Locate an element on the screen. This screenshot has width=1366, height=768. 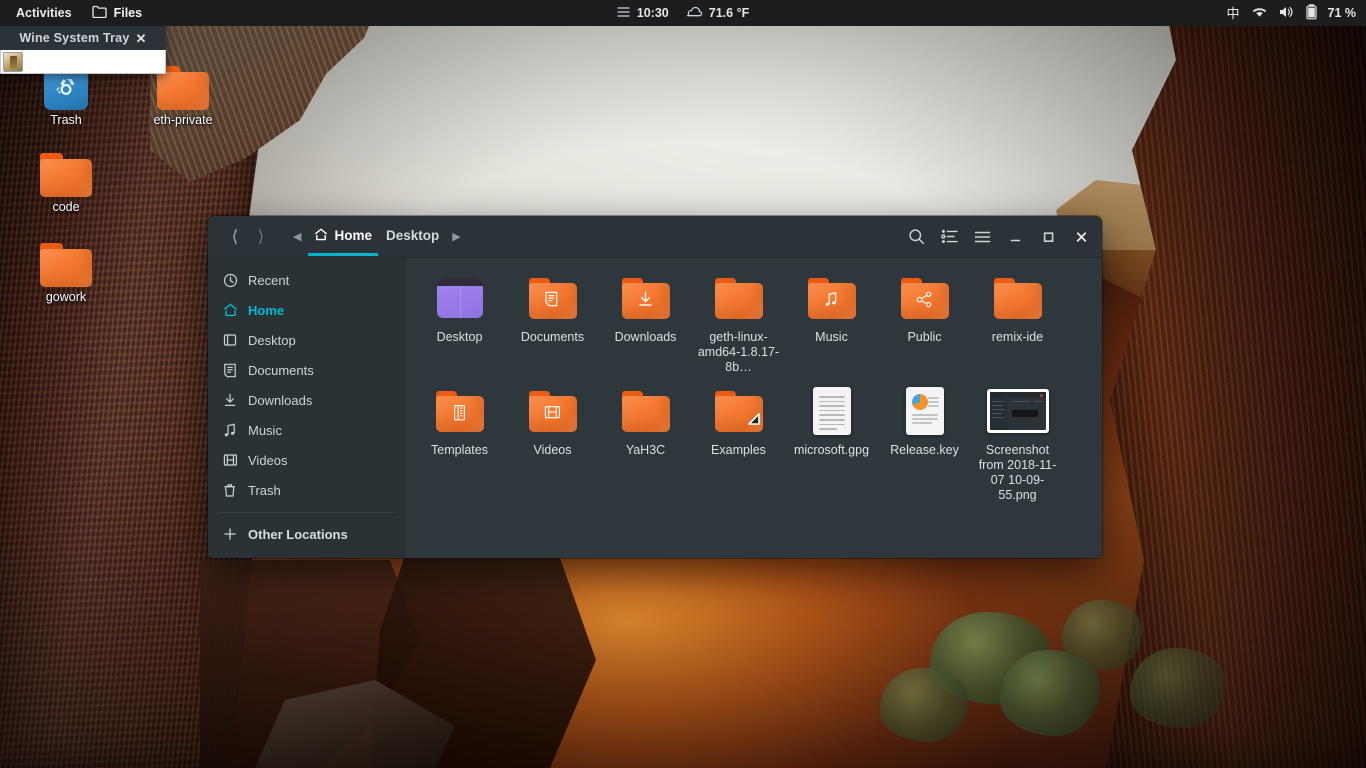
sidebar-item-label: Recent is located at coordinates (269, 280).